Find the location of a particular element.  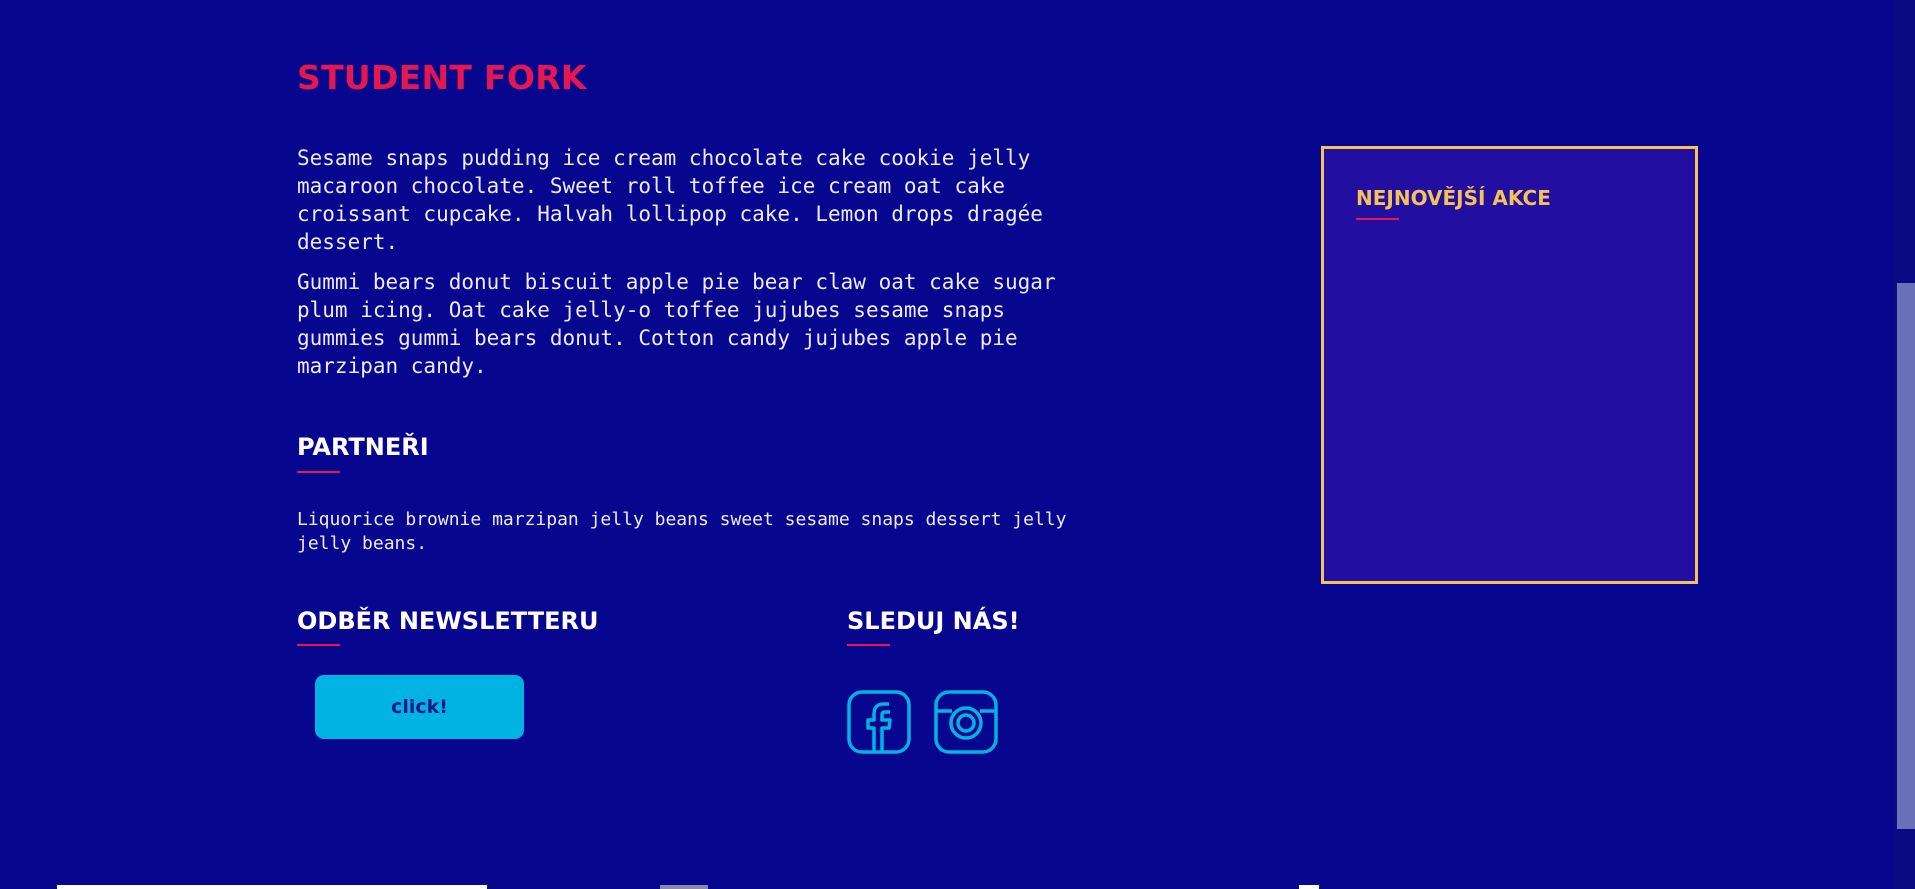

newsletter-heading-underline is located at coordinates (318, 645).